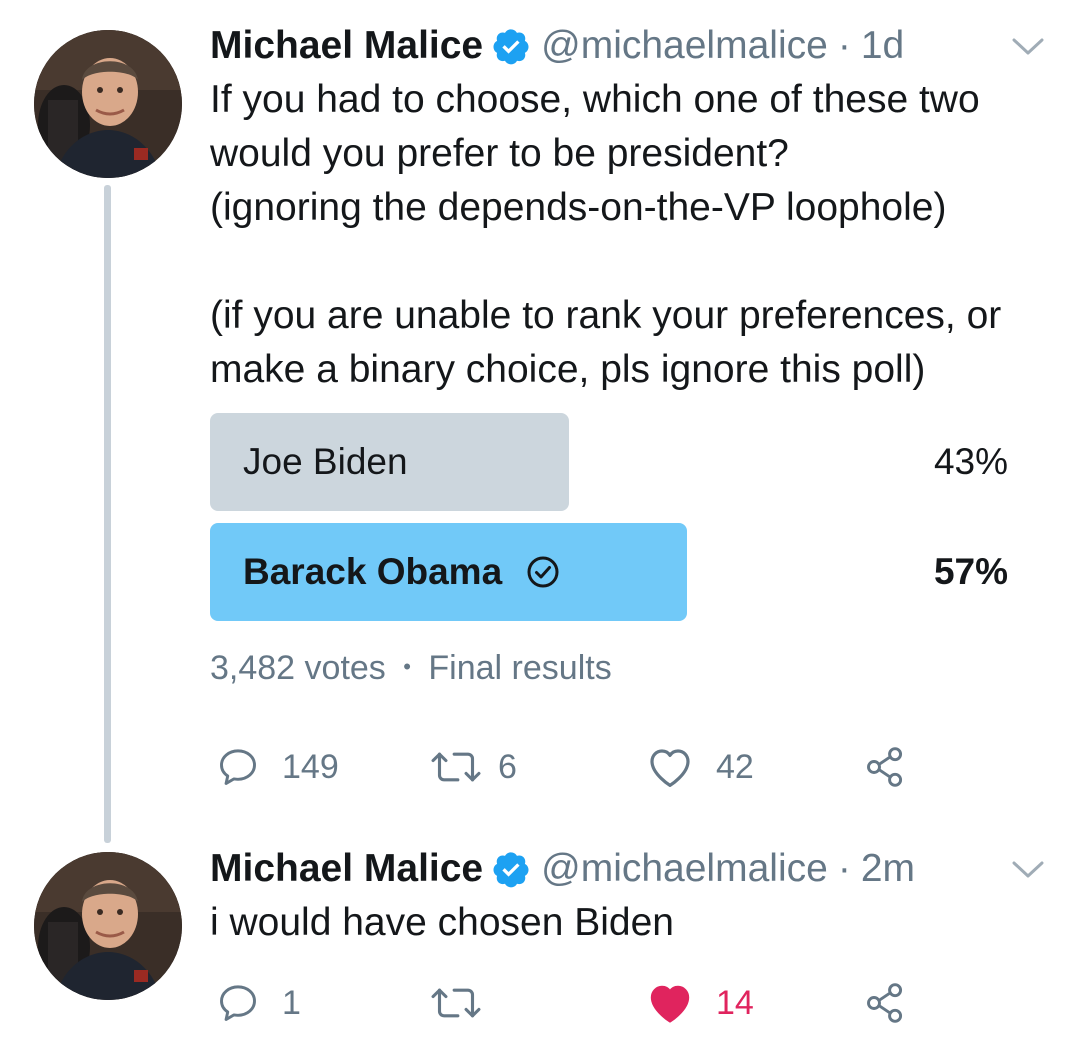 The image size is (1080, 1056). What do you see at coordinates (298, 668) in the screenshot?
I see `poll-vote-count: 3,482 votes` at bounding box center [298, 668].